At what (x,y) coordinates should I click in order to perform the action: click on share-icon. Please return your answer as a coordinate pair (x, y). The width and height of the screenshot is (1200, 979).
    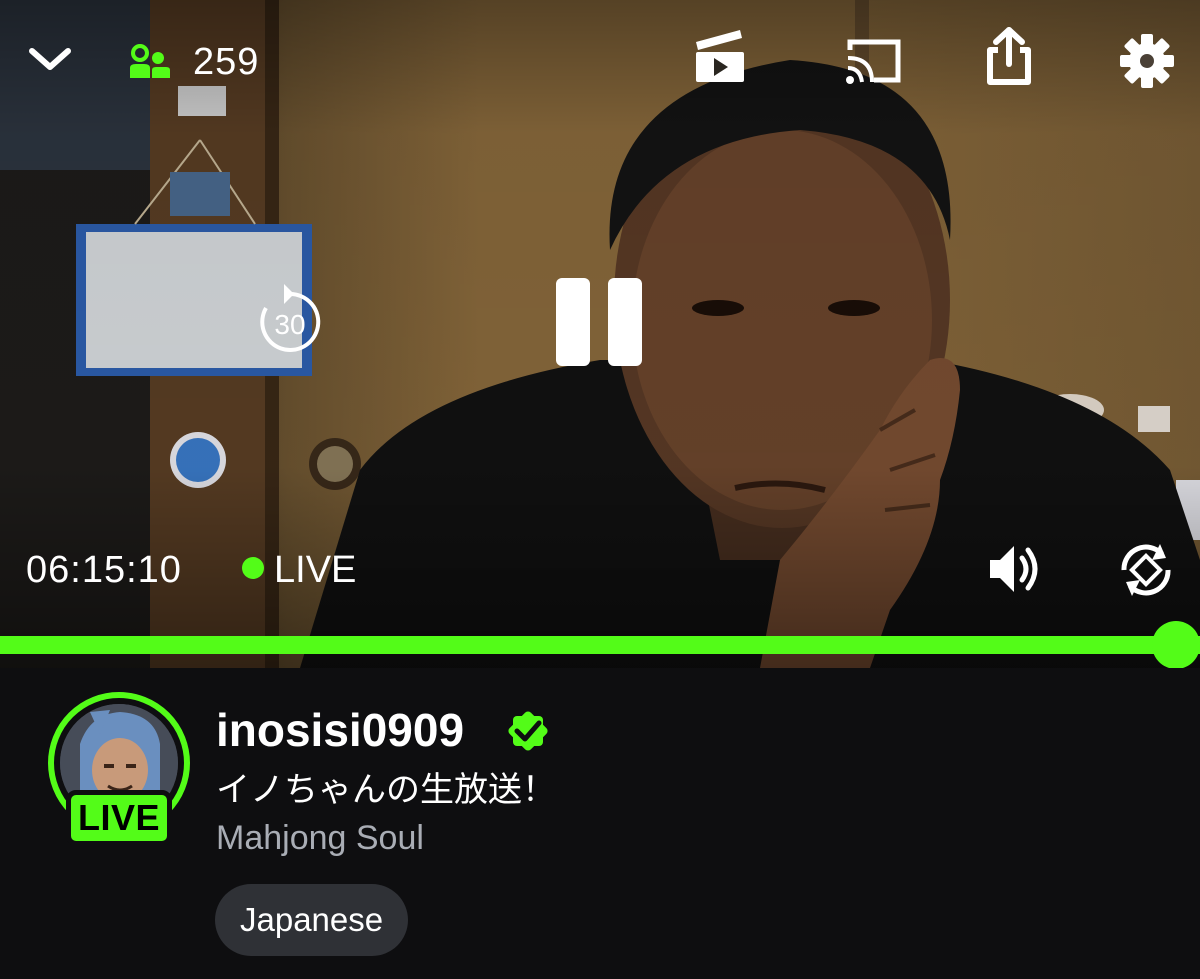
    Looking at the image, I should click on (1009, 56).